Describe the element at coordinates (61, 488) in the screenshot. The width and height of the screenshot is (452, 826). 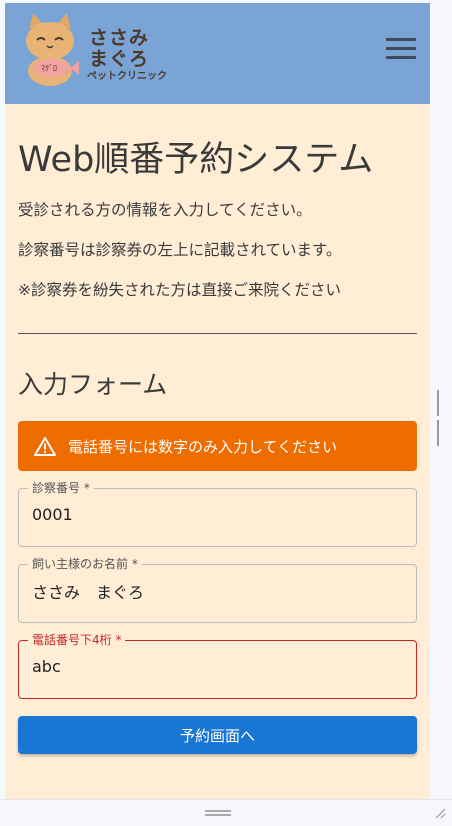
I see `exam-number-label: 診察番号 *` at that location.